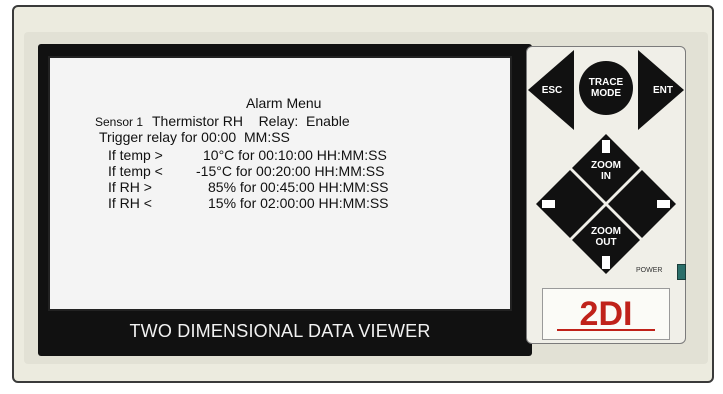 The height and width of the screenshot is (394, 723). What do you see at coordinates (681, 272) in the screenshot?
I see `power-led-icon` at bounding box center [681, 272].